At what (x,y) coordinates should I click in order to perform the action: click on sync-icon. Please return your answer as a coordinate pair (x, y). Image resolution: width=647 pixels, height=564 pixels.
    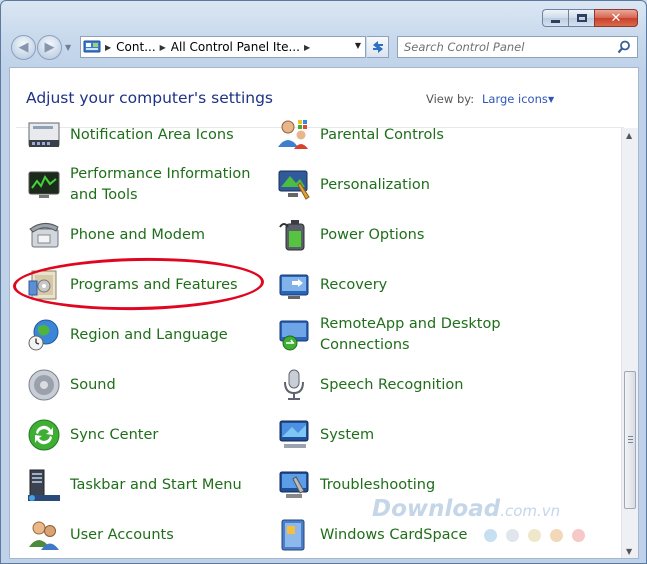
    Looking at the image, I should click on (44, 435).